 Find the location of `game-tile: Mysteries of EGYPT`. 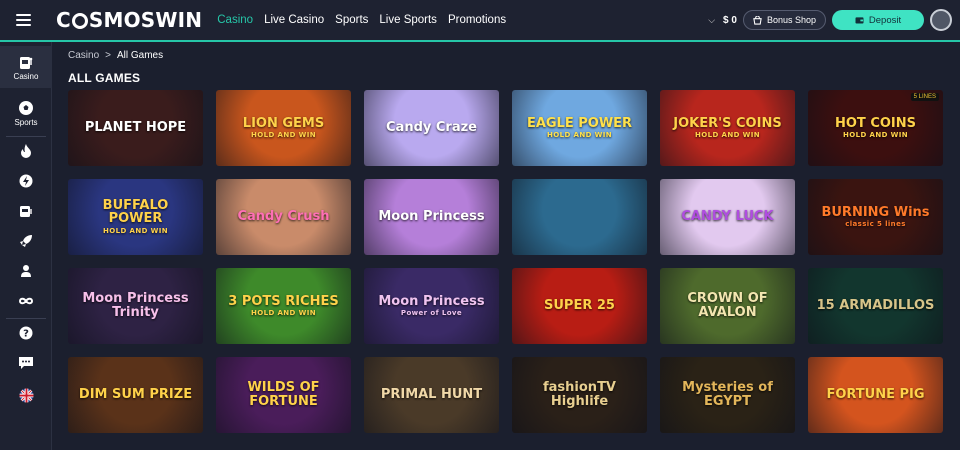

game-tile: Mysteries of EGYPT is located at coordinates (727, 395).